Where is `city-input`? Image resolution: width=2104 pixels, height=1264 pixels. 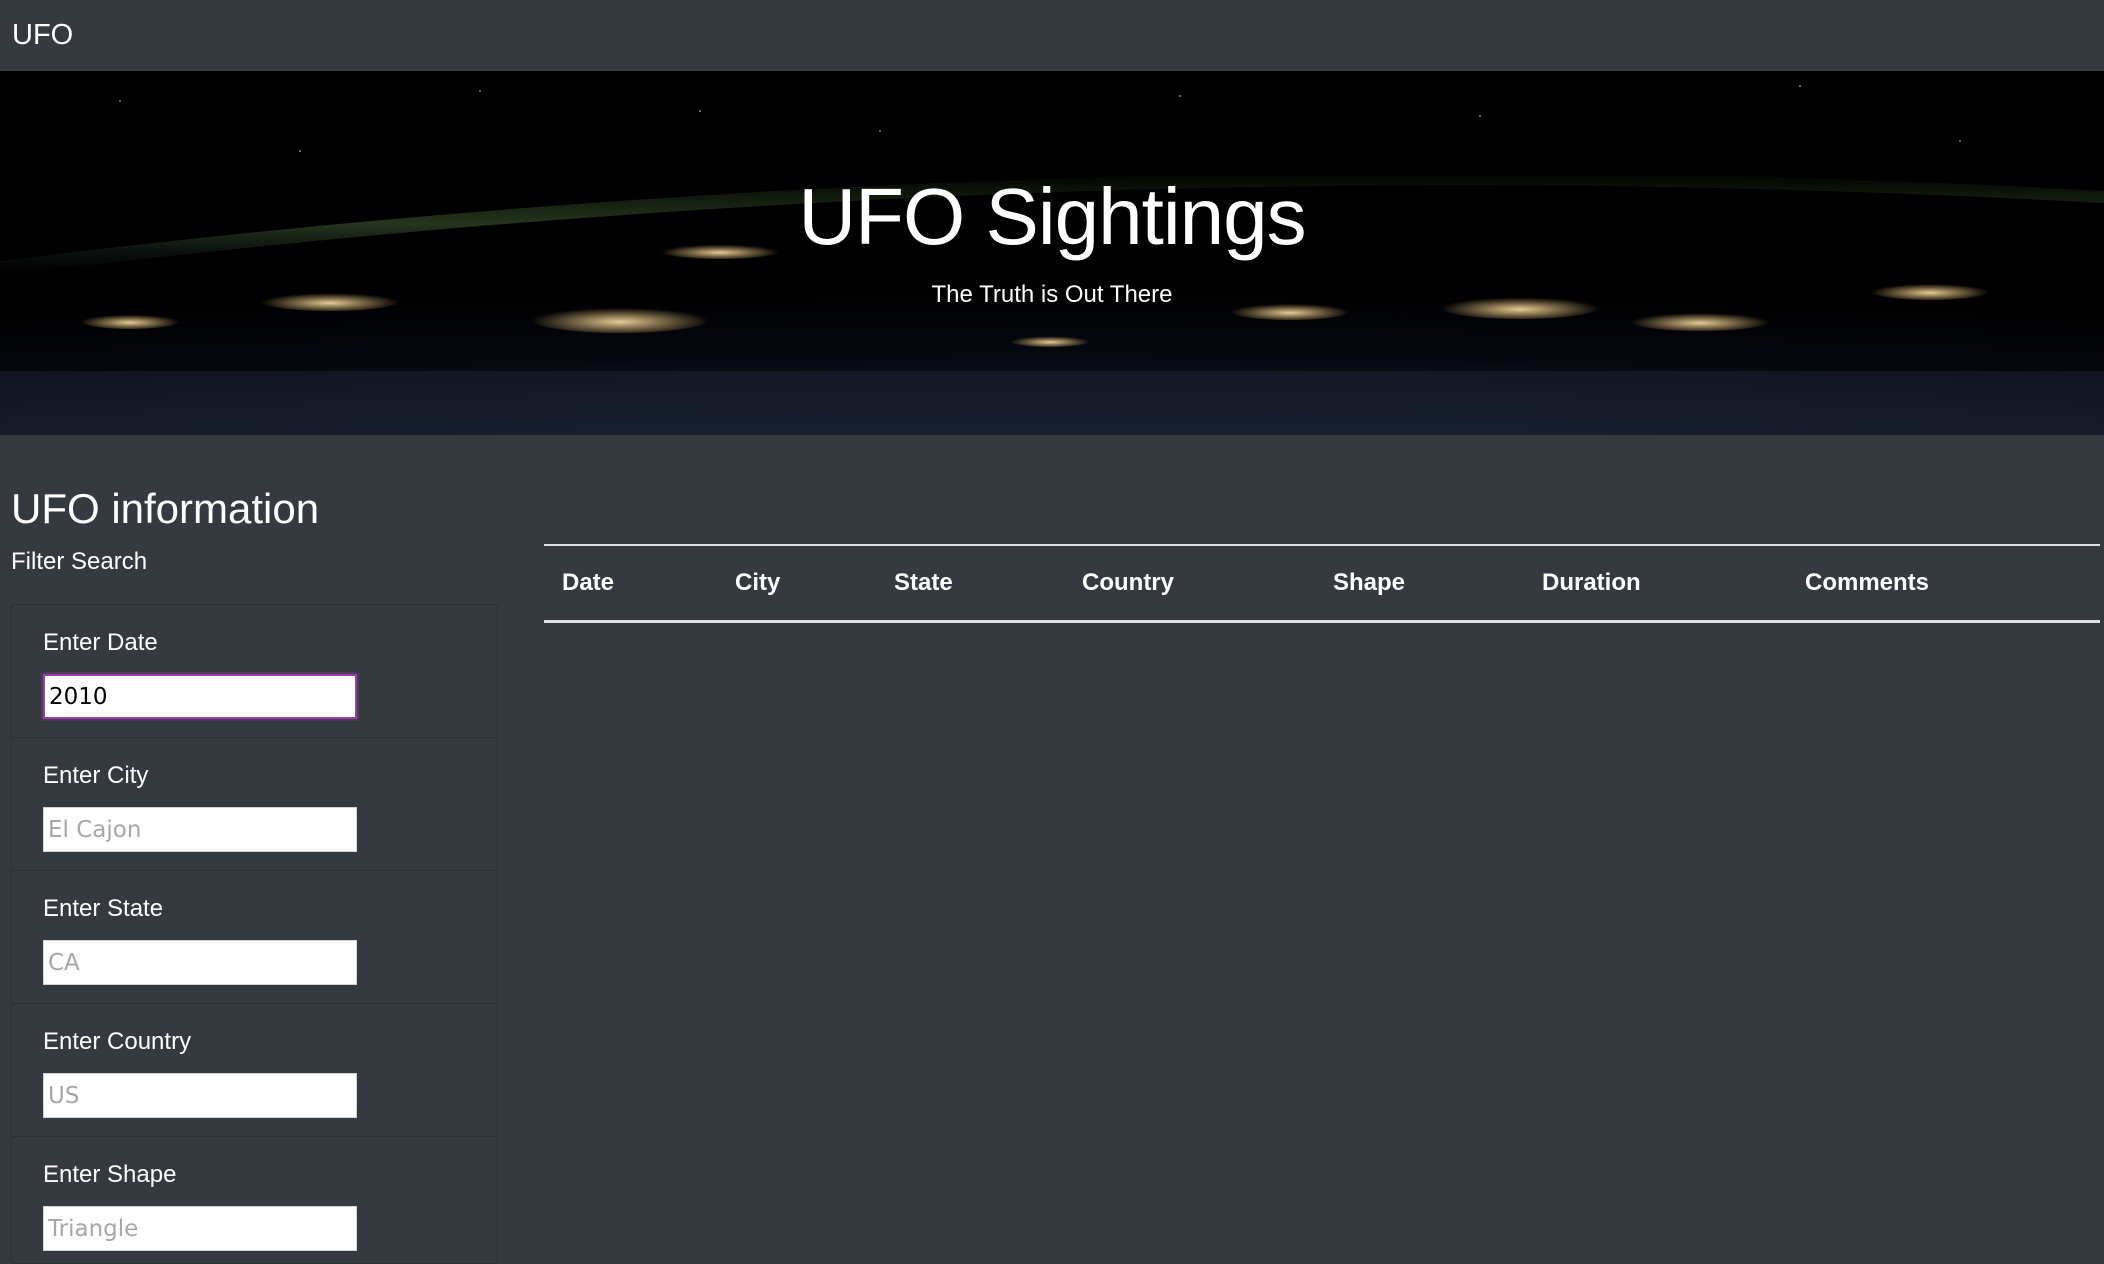 city-input is located at coordinates (200, 829).